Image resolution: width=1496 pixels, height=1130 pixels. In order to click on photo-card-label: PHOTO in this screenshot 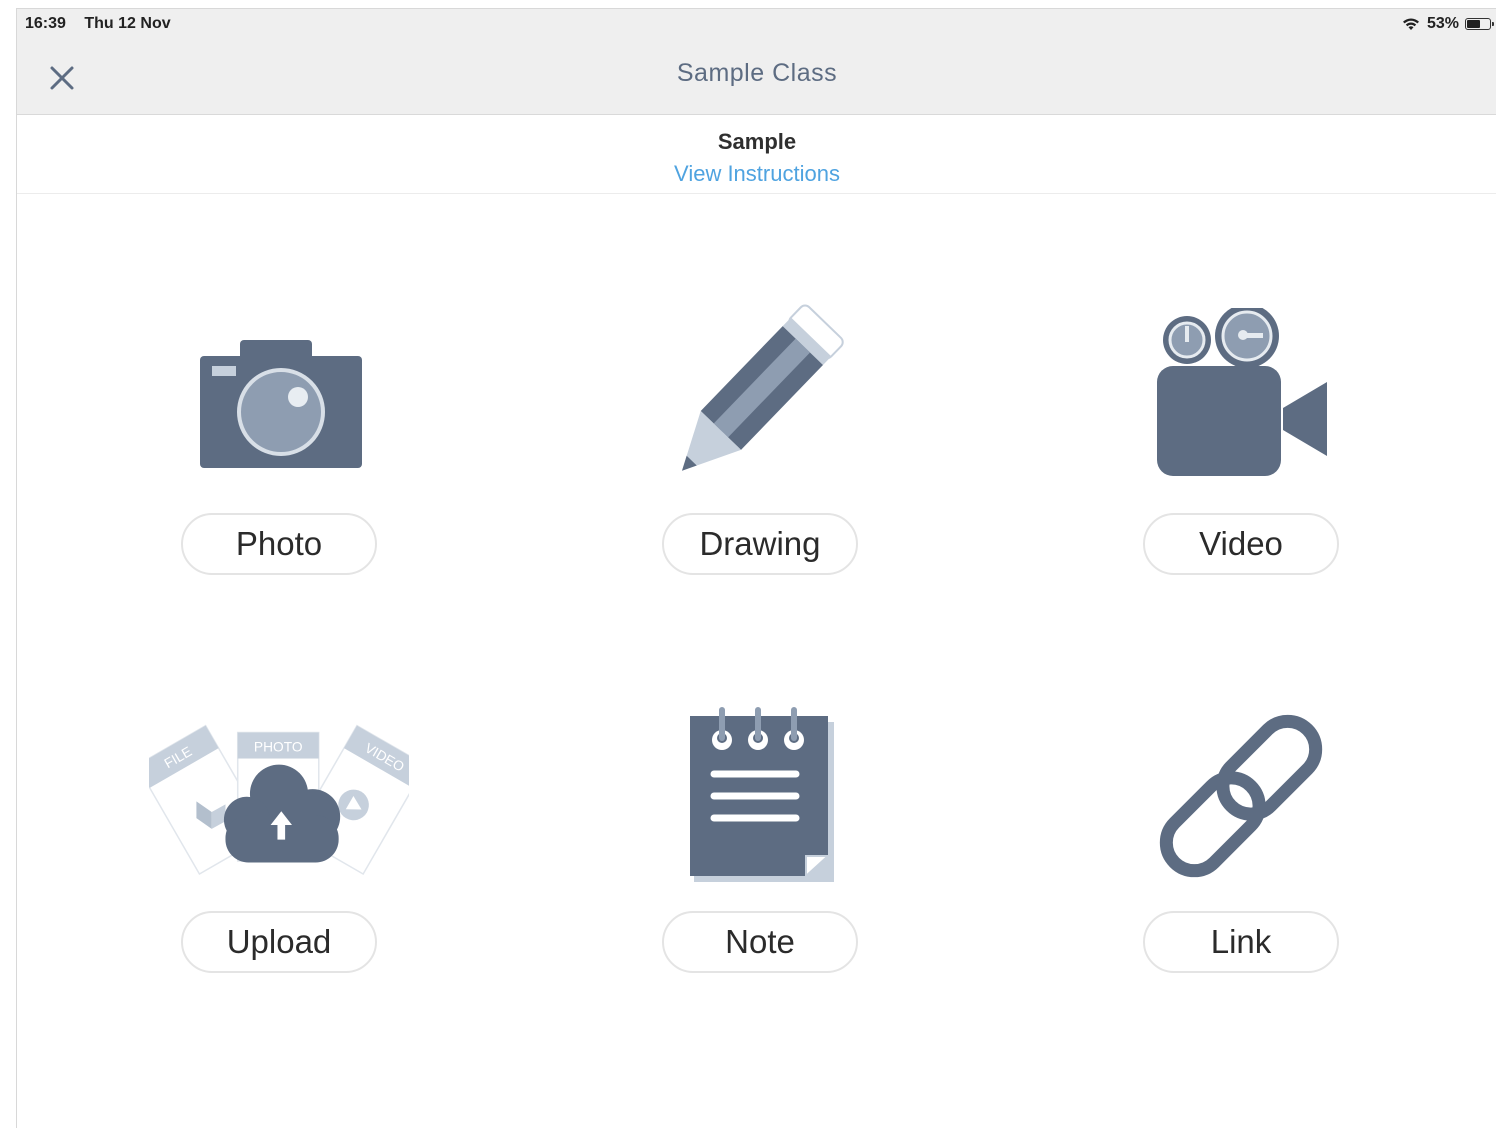, I will do `click(278, 747)`.